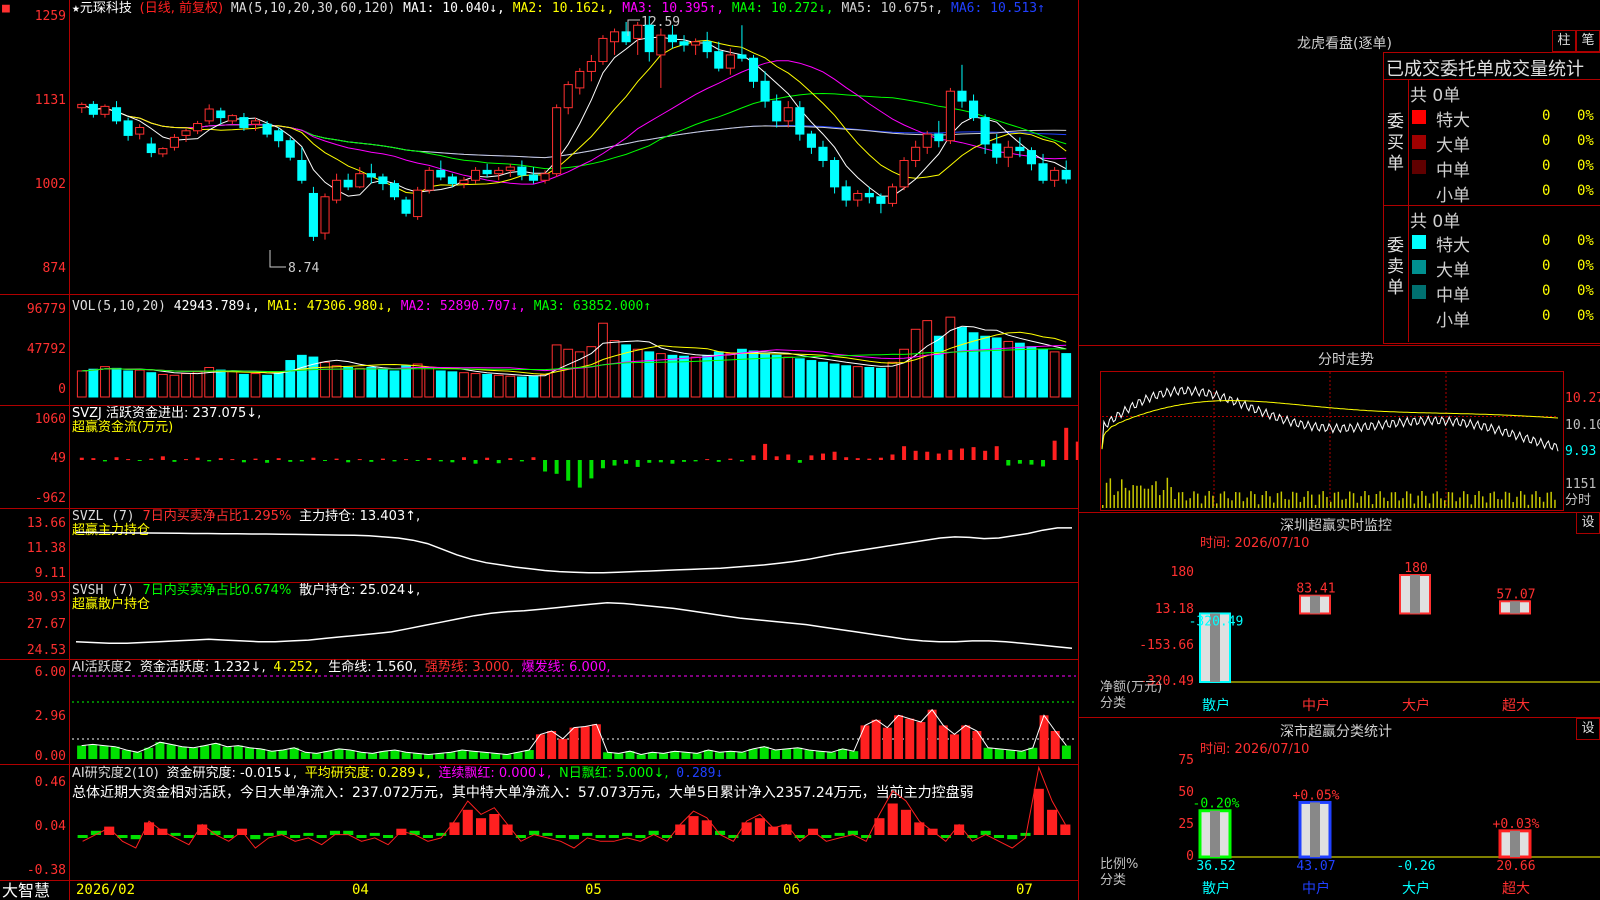  What do you see at coordinates (1216, 888) in the screenshot?
I see `class-category: 散户` at bounding box center [1216, 888].